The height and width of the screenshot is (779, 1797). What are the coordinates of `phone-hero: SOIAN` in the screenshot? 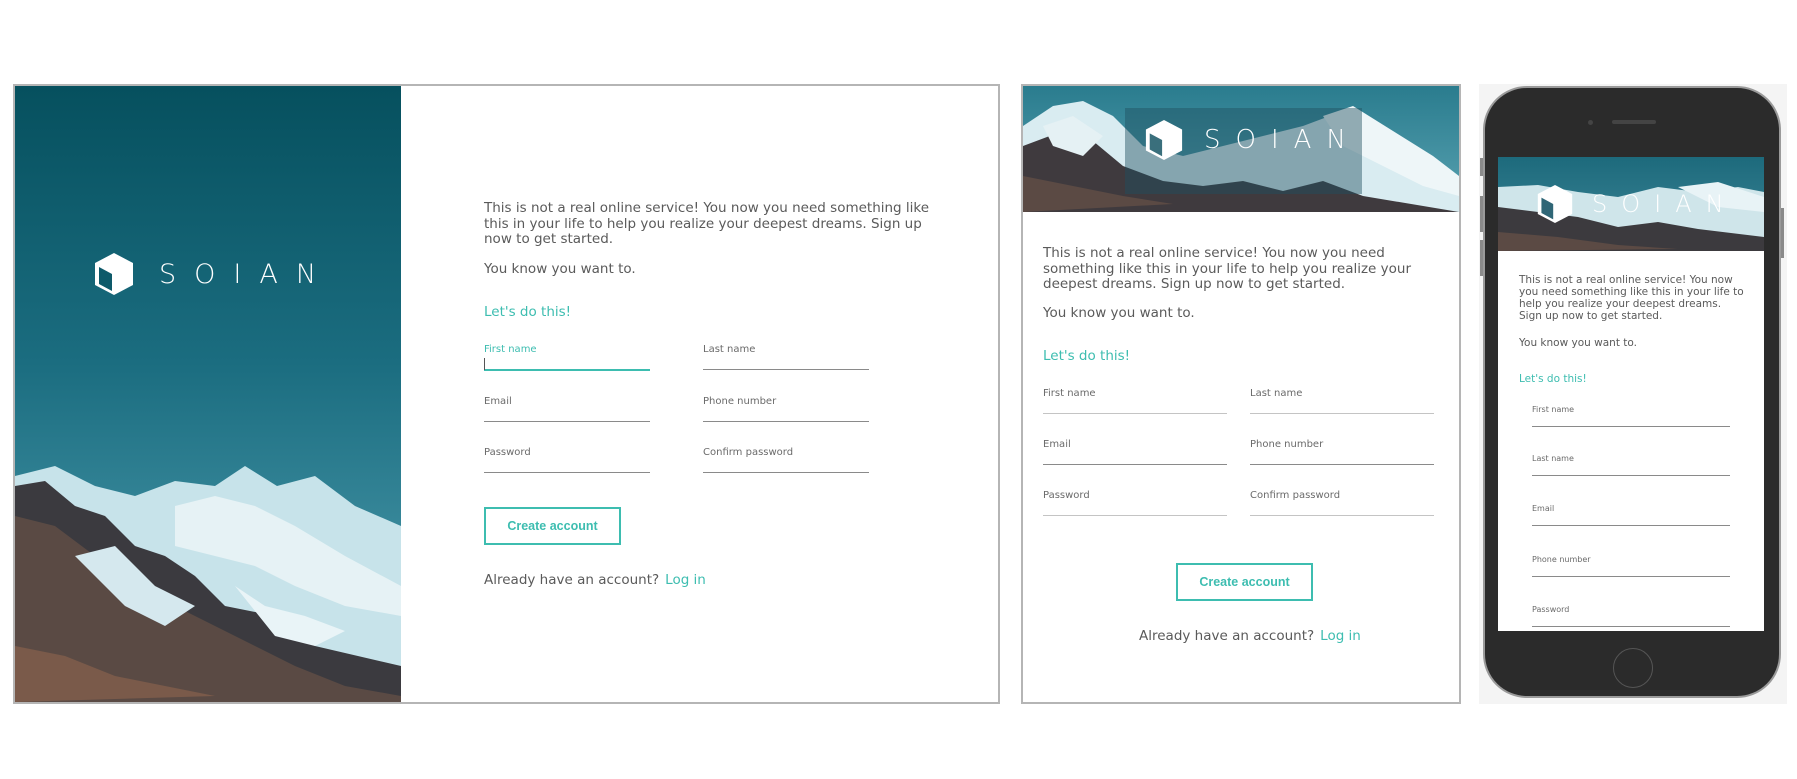 It's located at (1631, 204).